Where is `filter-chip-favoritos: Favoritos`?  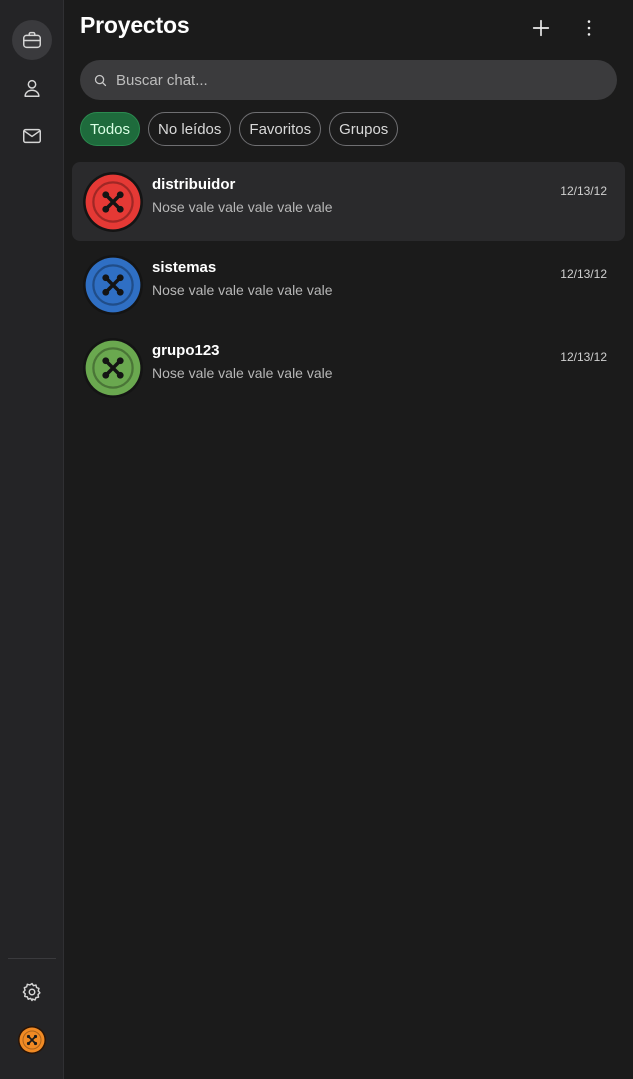
filter-chip-favoritos: Favoritos is located at coordinates (280, 129).